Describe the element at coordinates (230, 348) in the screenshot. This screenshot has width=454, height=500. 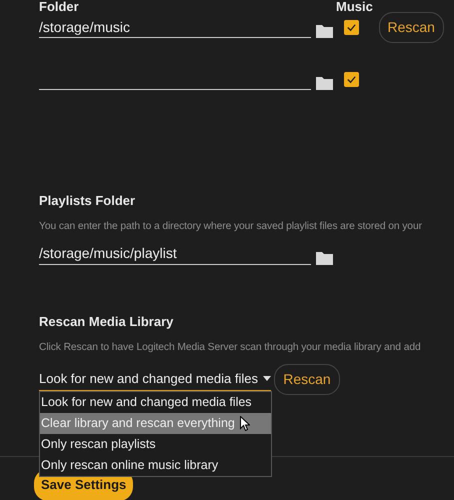
I see `section-description: Click Rescan to have Logitech Media Server scan through your media library and add` at that location.